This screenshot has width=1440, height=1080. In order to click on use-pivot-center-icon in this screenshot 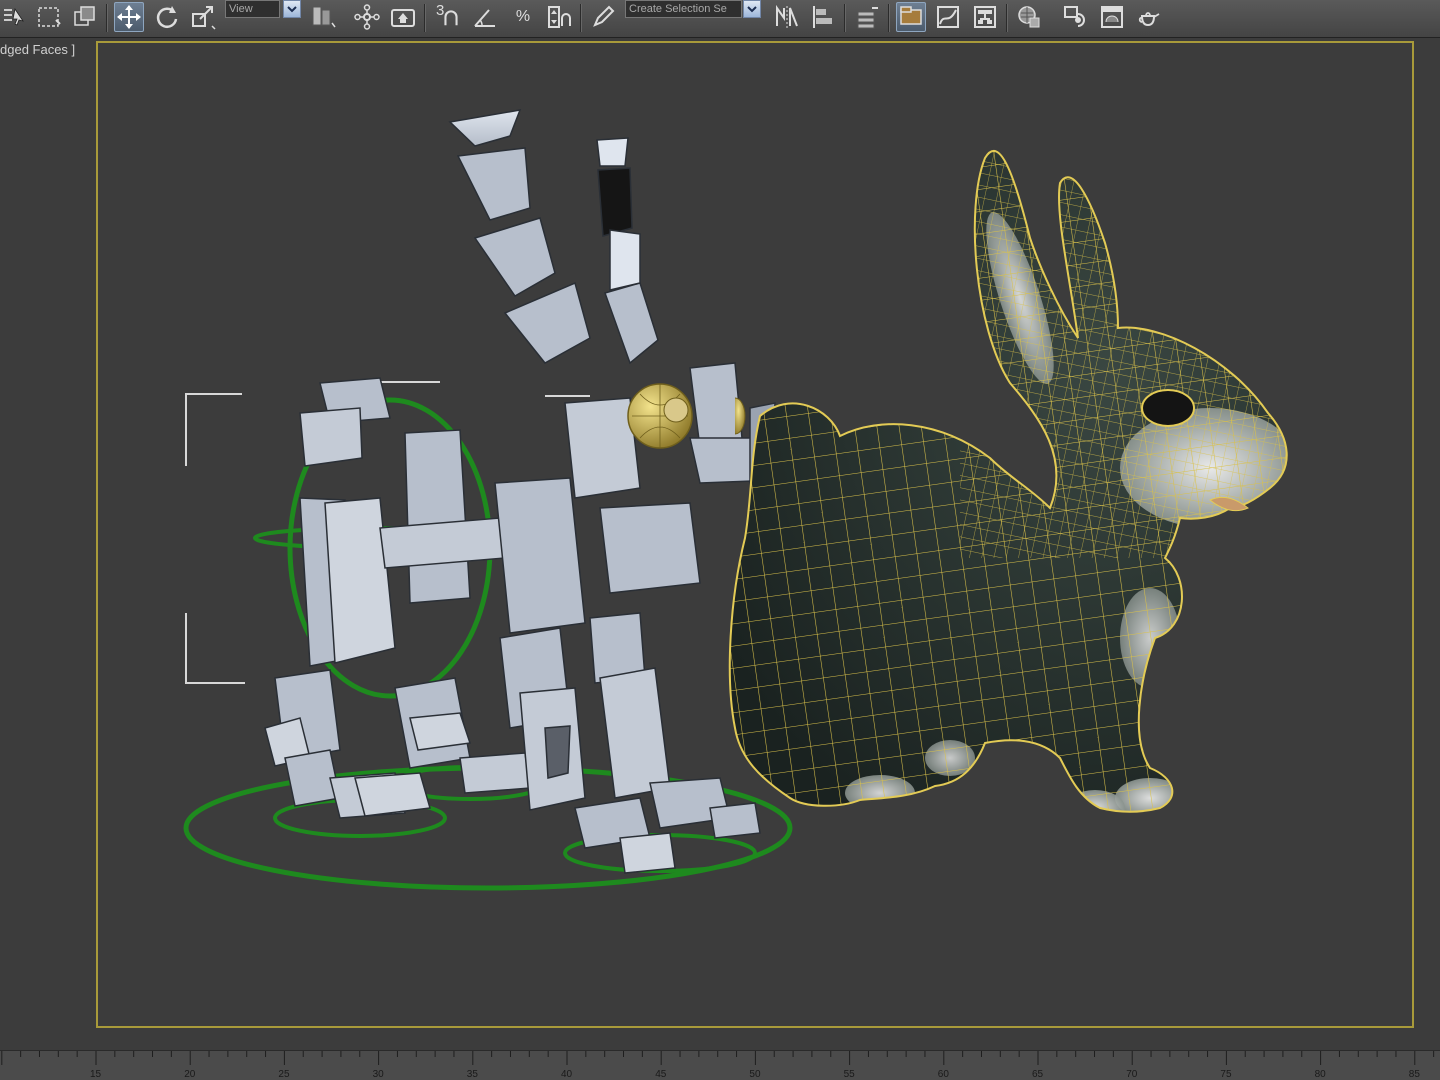, I will do `click(323, 17)`.